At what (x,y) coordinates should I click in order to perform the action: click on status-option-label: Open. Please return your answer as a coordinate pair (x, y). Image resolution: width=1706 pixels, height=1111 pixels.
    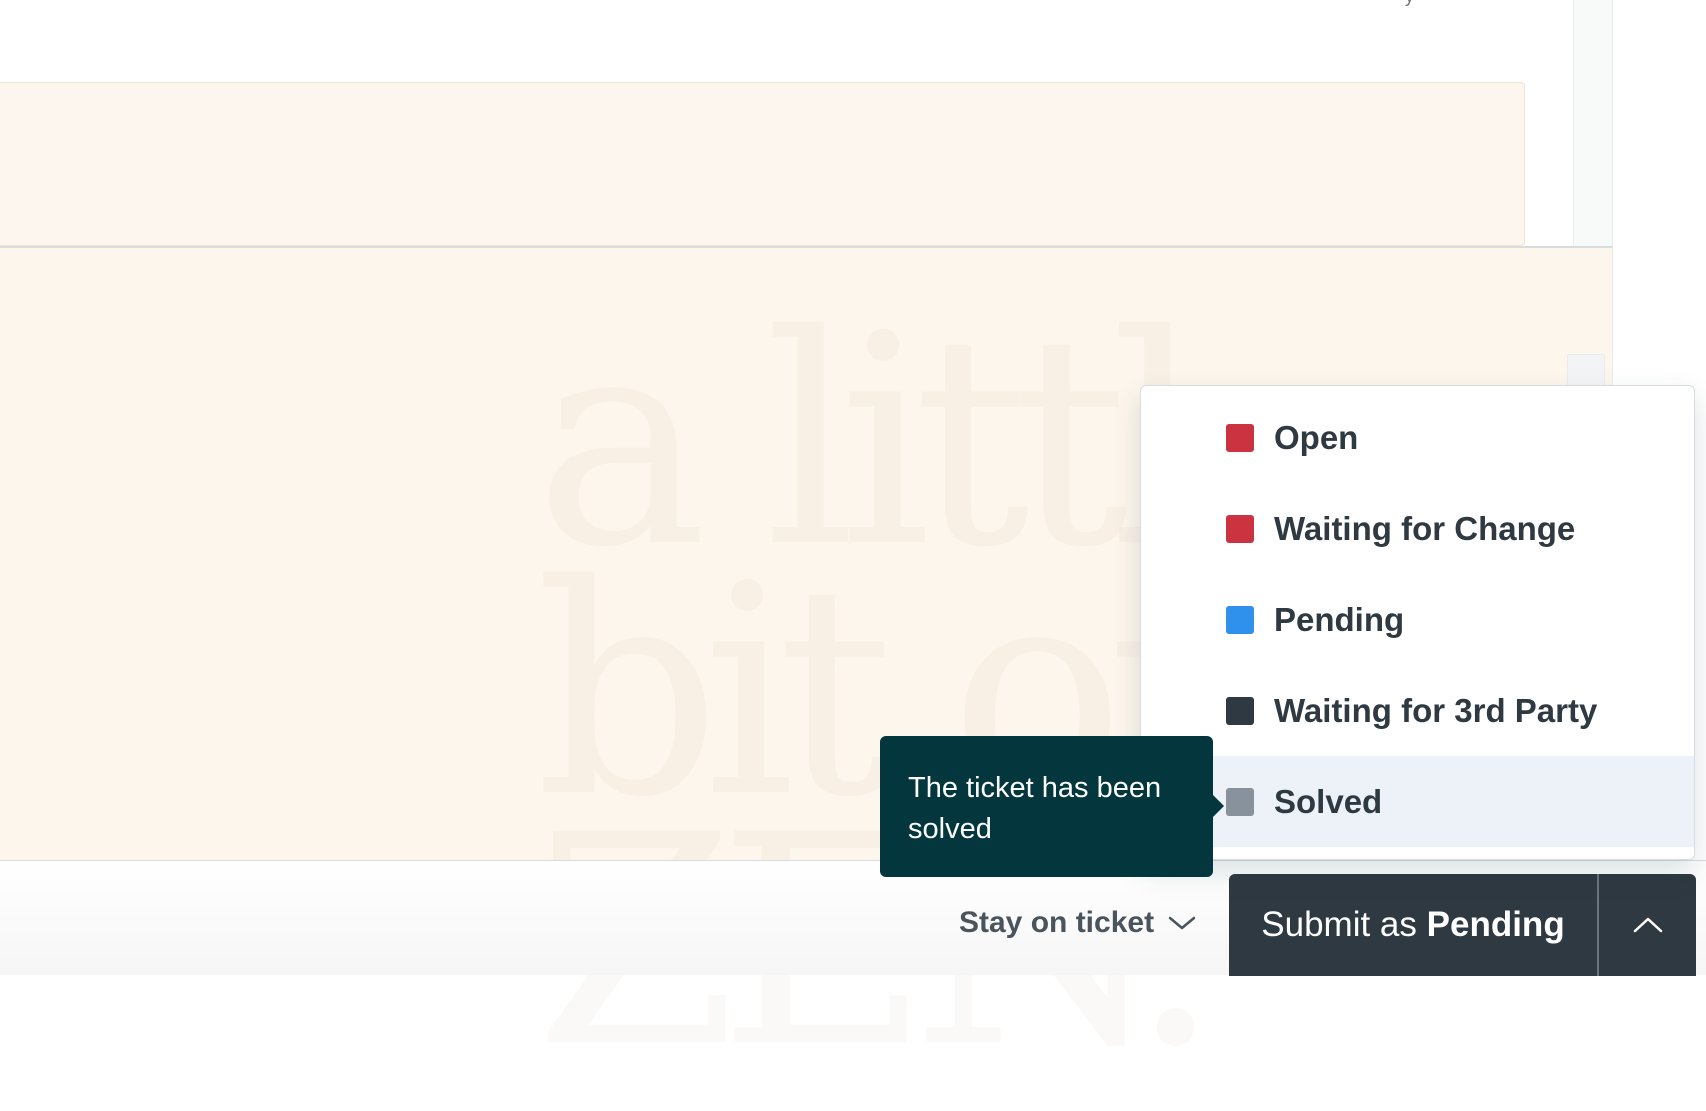
    Looking at the image, I should click on (1316, 437).